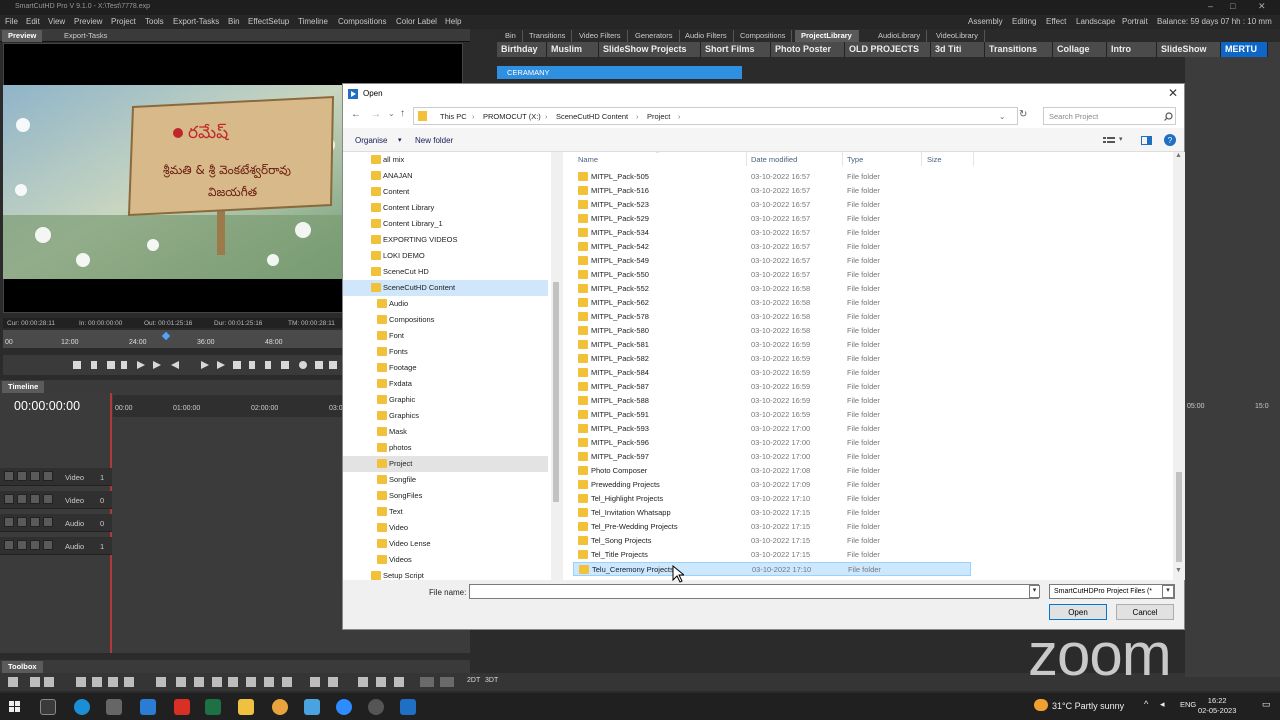  What do you see at coordinates (619, 72) in the screenshot?
I see `subtab-ceramany: CERAMANY` at bounding box center [619, 72].